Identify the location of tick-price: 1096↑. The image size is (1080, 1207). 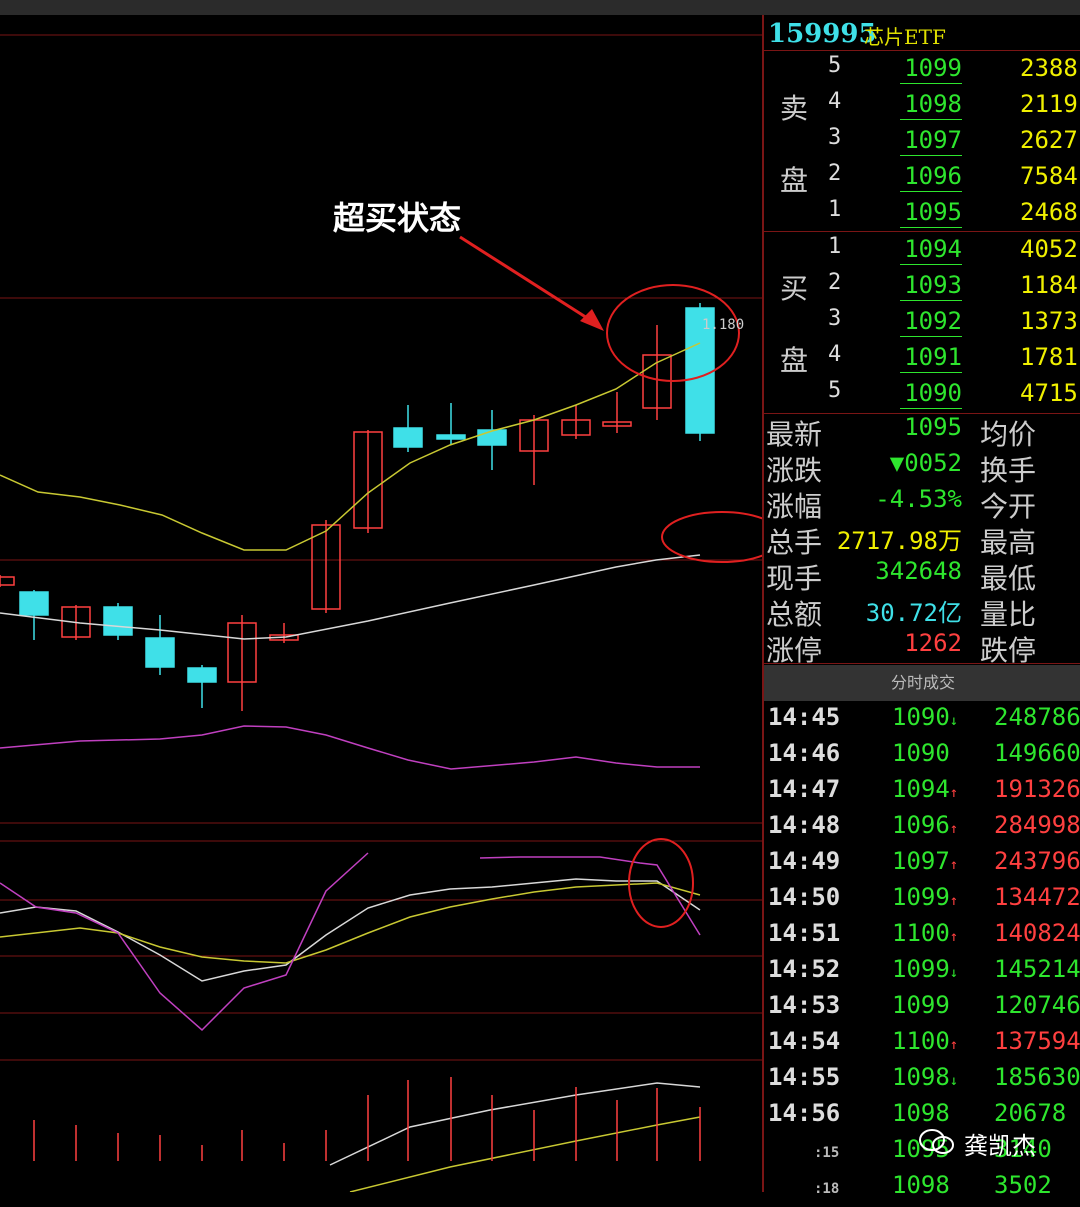
(925, 825).